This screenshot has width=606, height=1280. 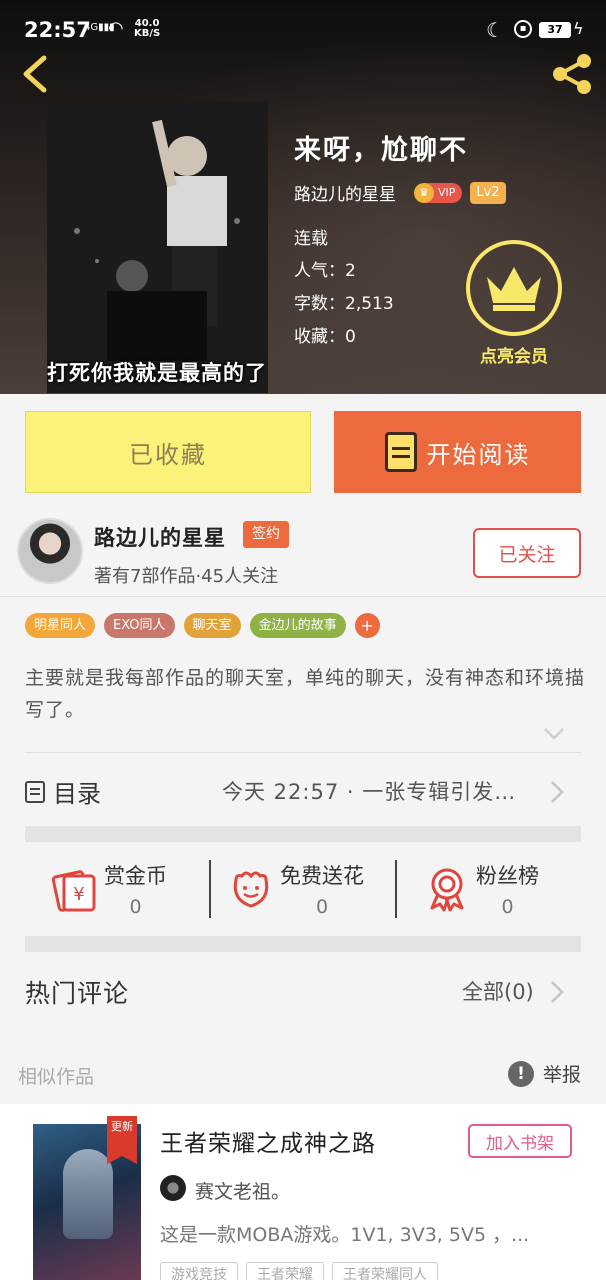 I want to click on collected-button: 已收藏, so click(x=168, y=452).